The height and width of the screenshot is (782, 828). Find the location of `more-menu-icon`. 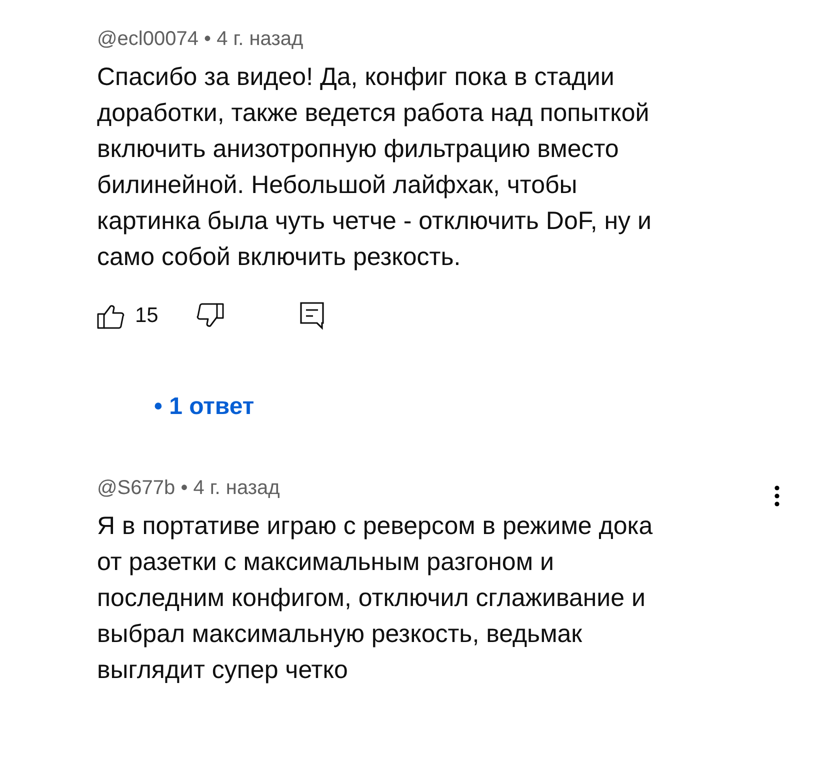

more-menu-icon is located at coordinates (777, 496).